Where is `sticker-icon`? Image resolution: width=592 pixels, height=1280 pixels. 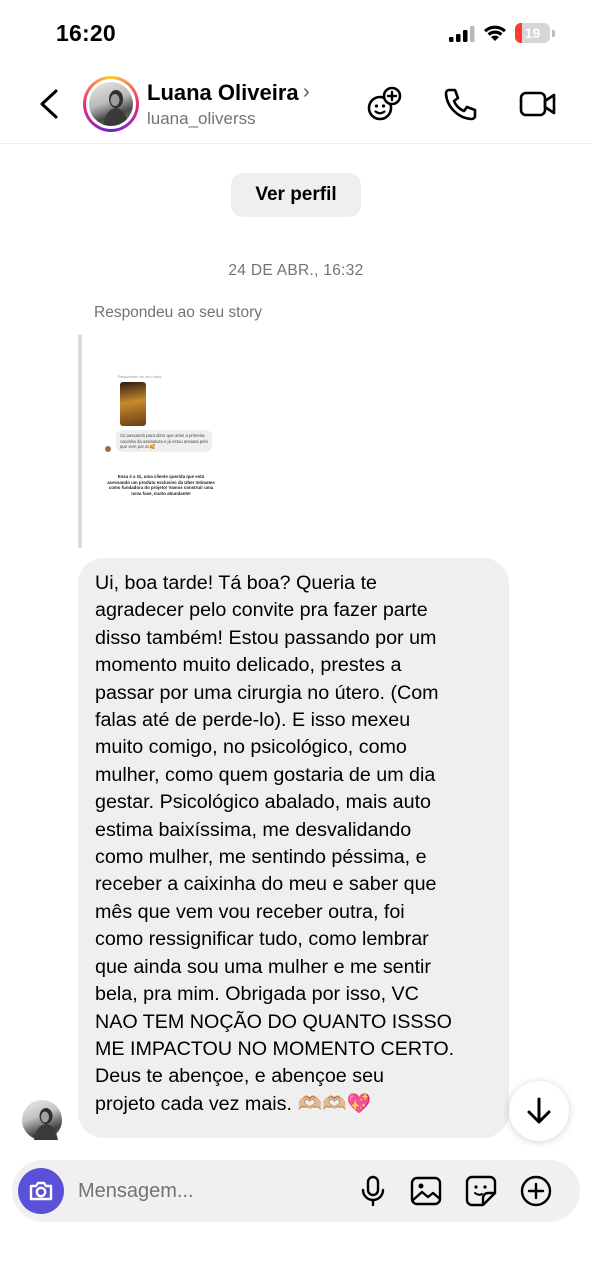
sticker-icon is located at coordinates (481, 1191).